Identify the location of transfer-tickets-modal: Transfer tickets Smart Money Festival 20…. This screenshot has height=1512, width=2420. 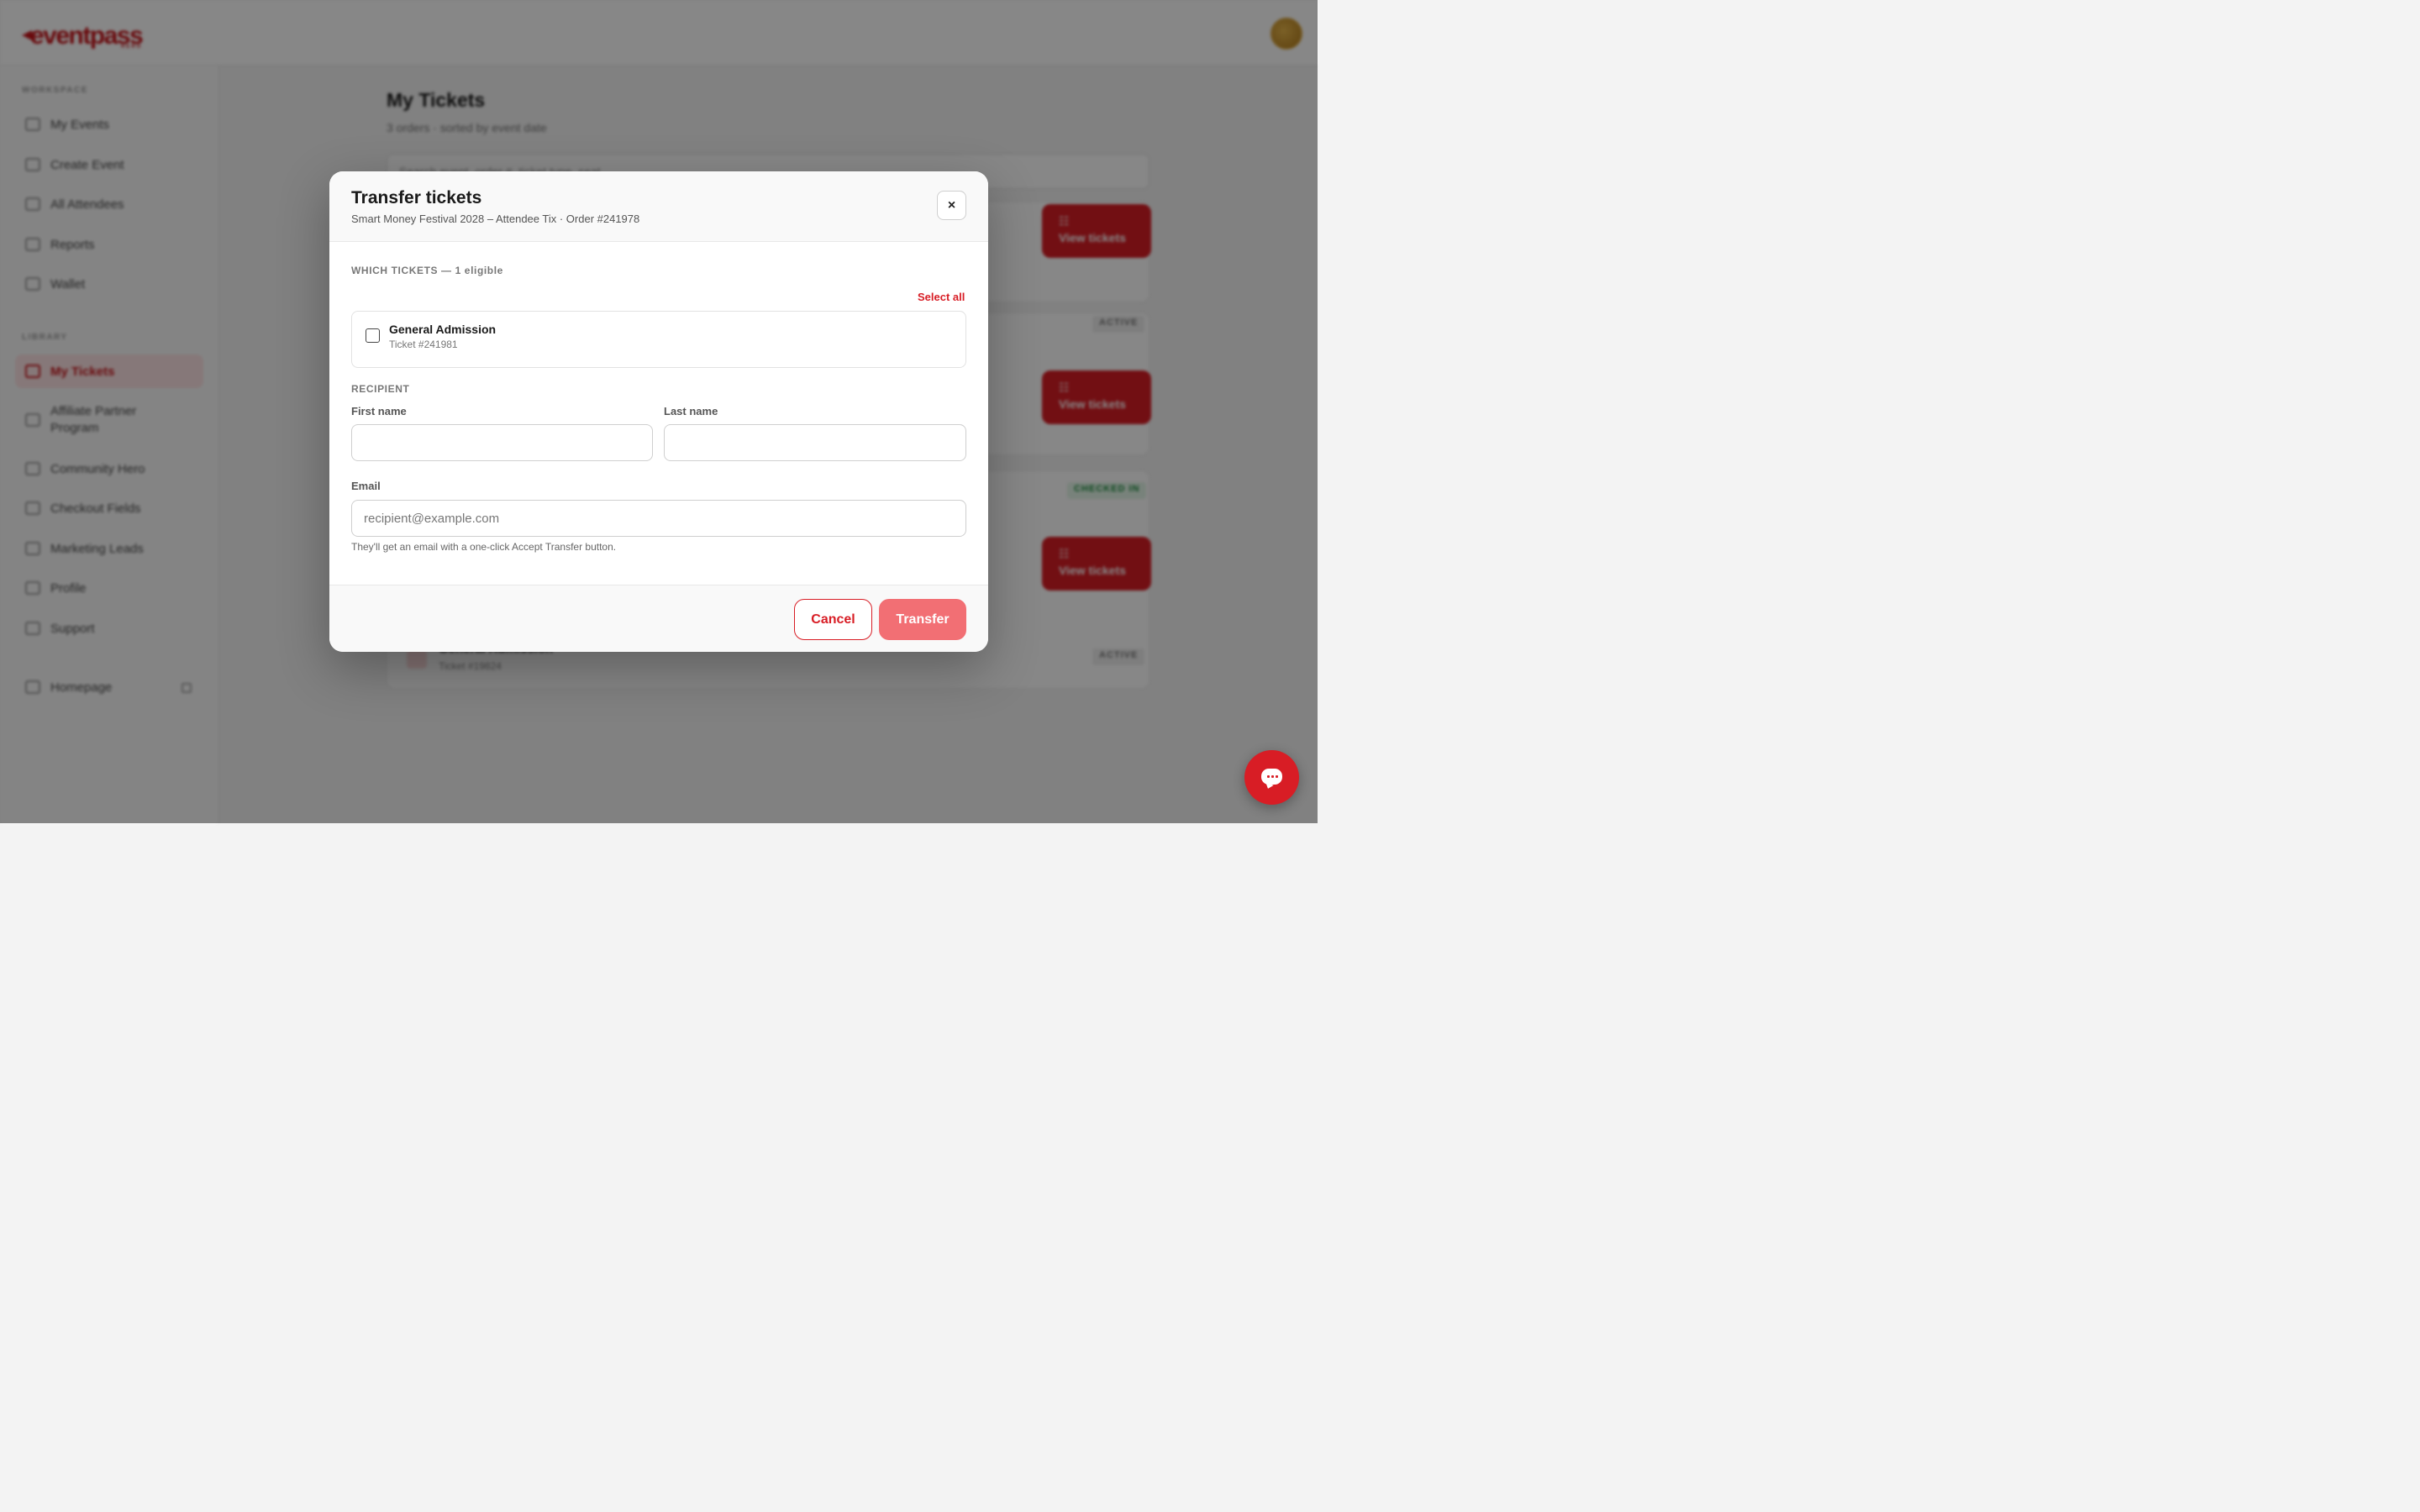
(658, 411).